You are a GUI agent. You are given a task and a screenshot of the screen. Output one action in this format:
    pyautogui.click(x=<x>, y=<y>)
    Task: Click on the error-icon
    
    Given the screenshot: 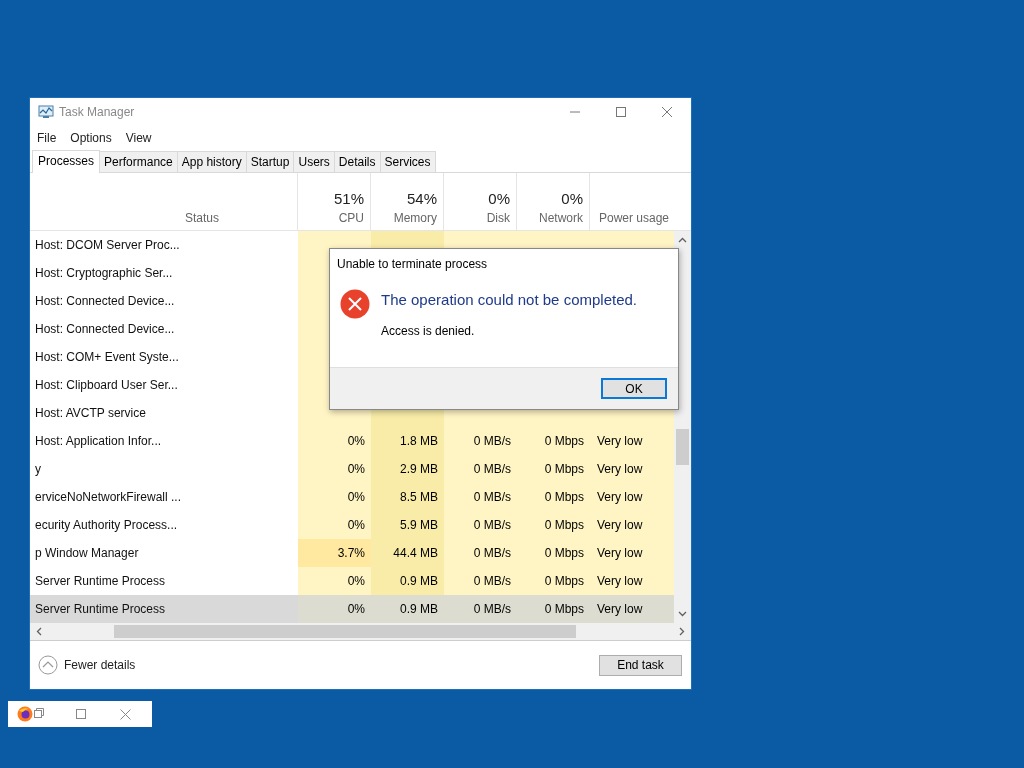 What is the action you would take?
    pyautogui.click(x=355, y=304)
    